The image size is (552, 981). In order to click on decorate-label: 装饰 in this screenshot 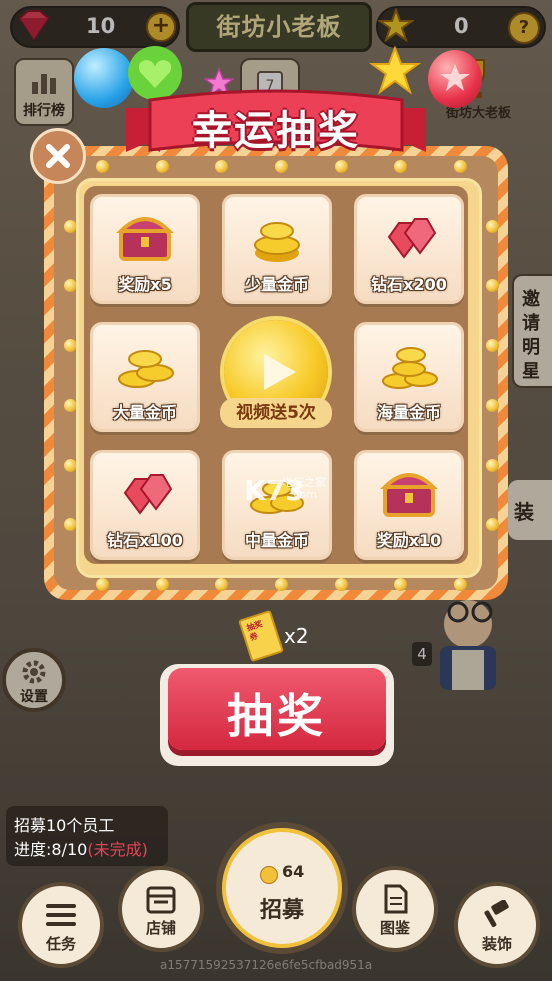, I will do `click(496, 944)`.